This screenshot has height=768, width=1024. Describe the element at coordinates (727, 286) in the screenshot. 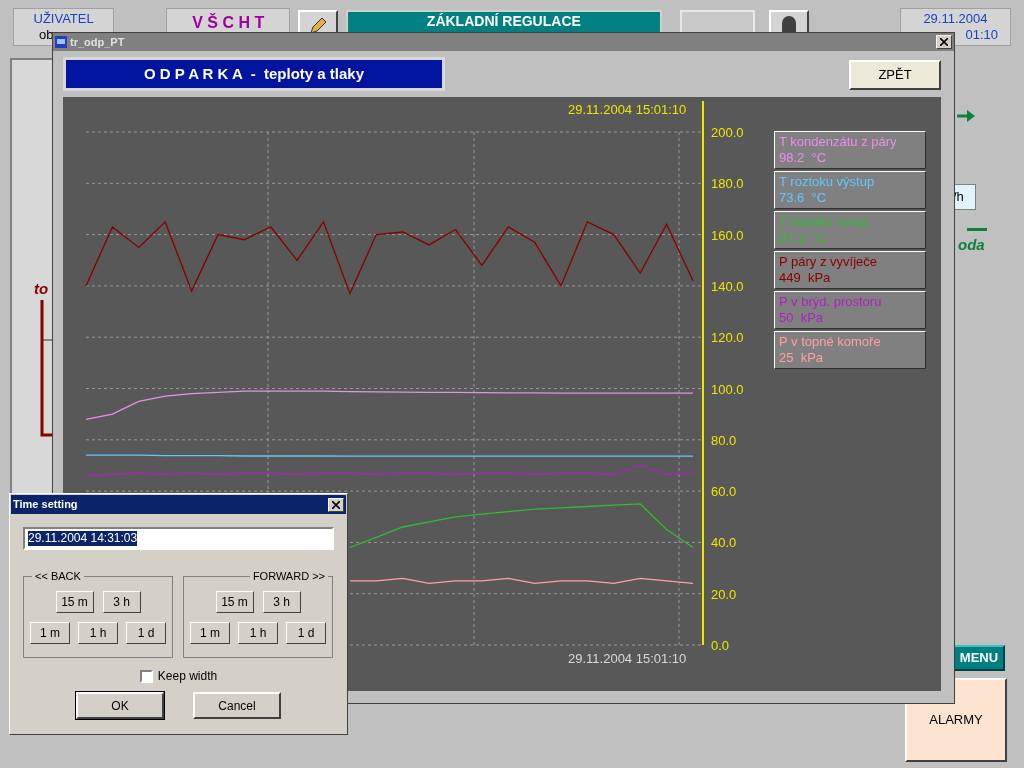

I see `y-tick-label: 140.0` at that location.